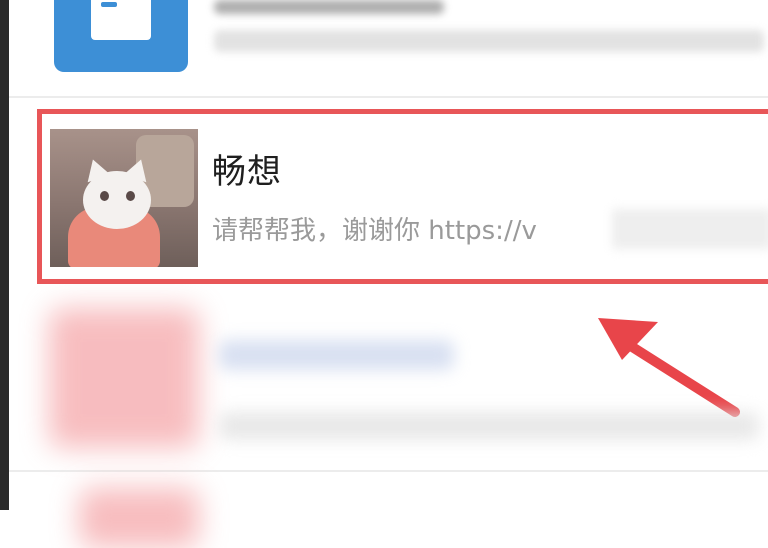 The height and width of the screenshot is (548, 768). What do you see at coordinates (374, 231) in the screenshot?
I see `chat-preview: 请帮帮我，谢谢你 https://v` at bounding box center [374, 231].